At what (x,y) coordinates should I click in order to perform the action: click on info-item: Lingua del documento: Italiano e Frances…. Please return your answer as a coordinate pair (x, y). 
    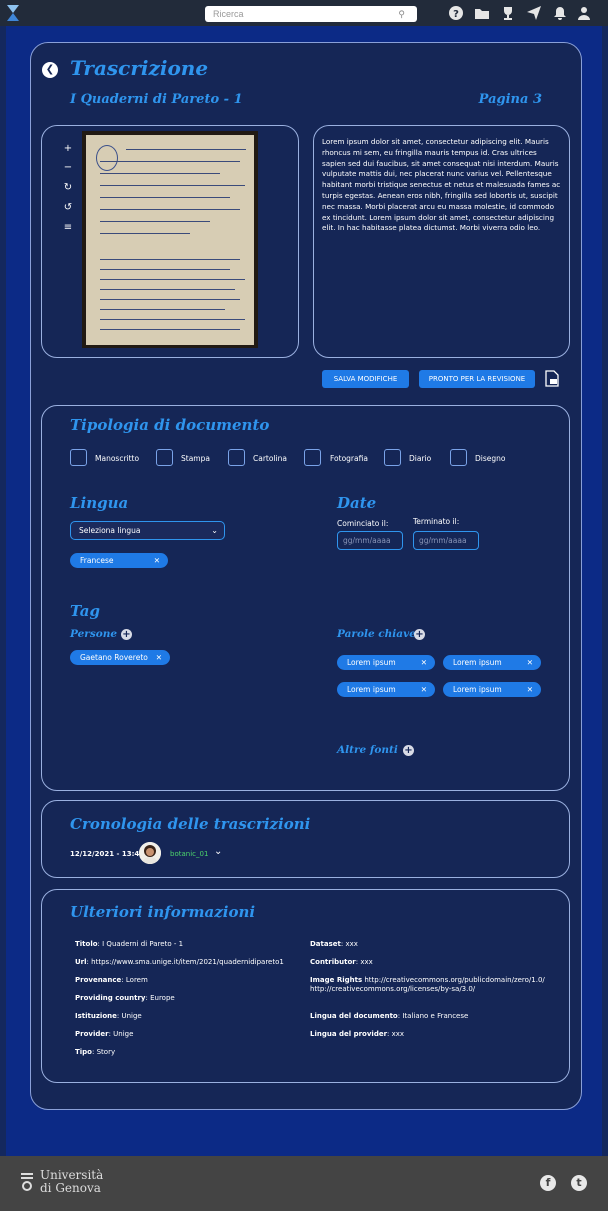
    Looking at the image, I should click on (389, 1016).